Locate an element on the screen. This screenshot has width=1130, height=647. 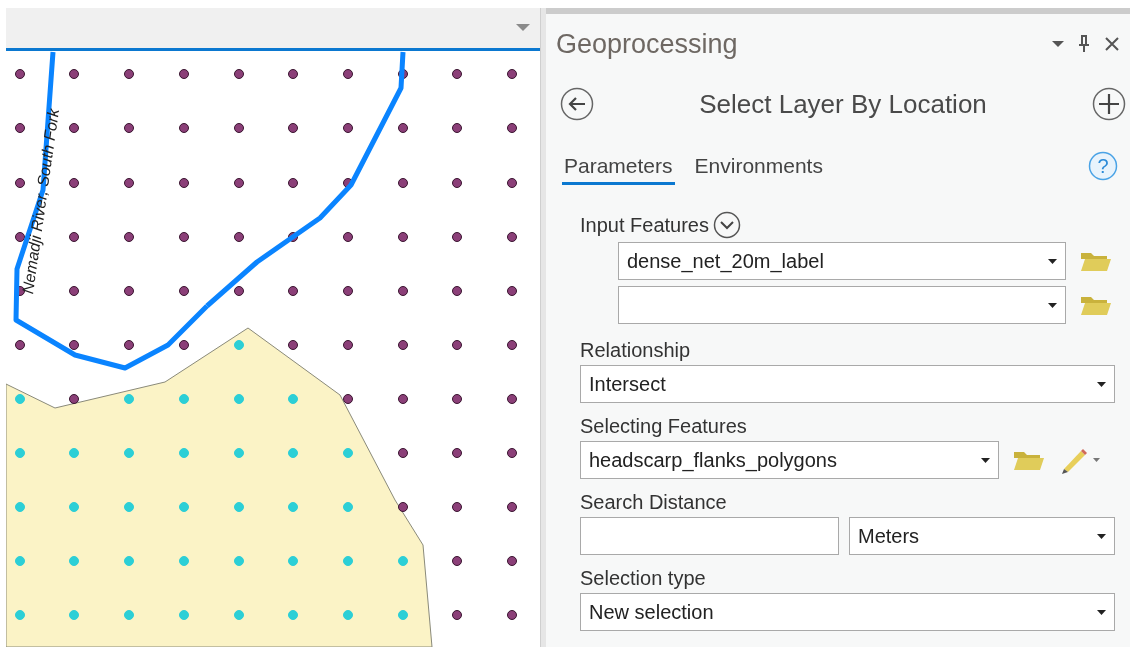
layer-dropdown: headscarp_flanks_polygons is located at coordinates (789, 460).